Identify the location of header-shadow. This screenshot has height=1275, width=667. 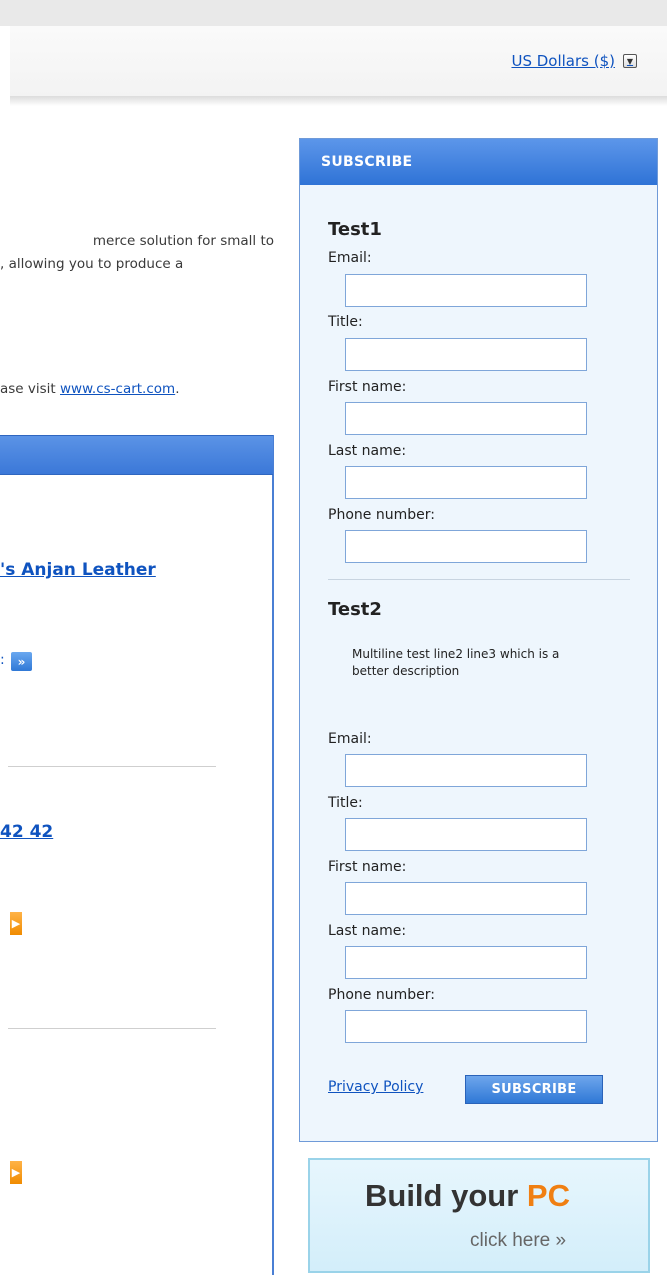
(338, 101).